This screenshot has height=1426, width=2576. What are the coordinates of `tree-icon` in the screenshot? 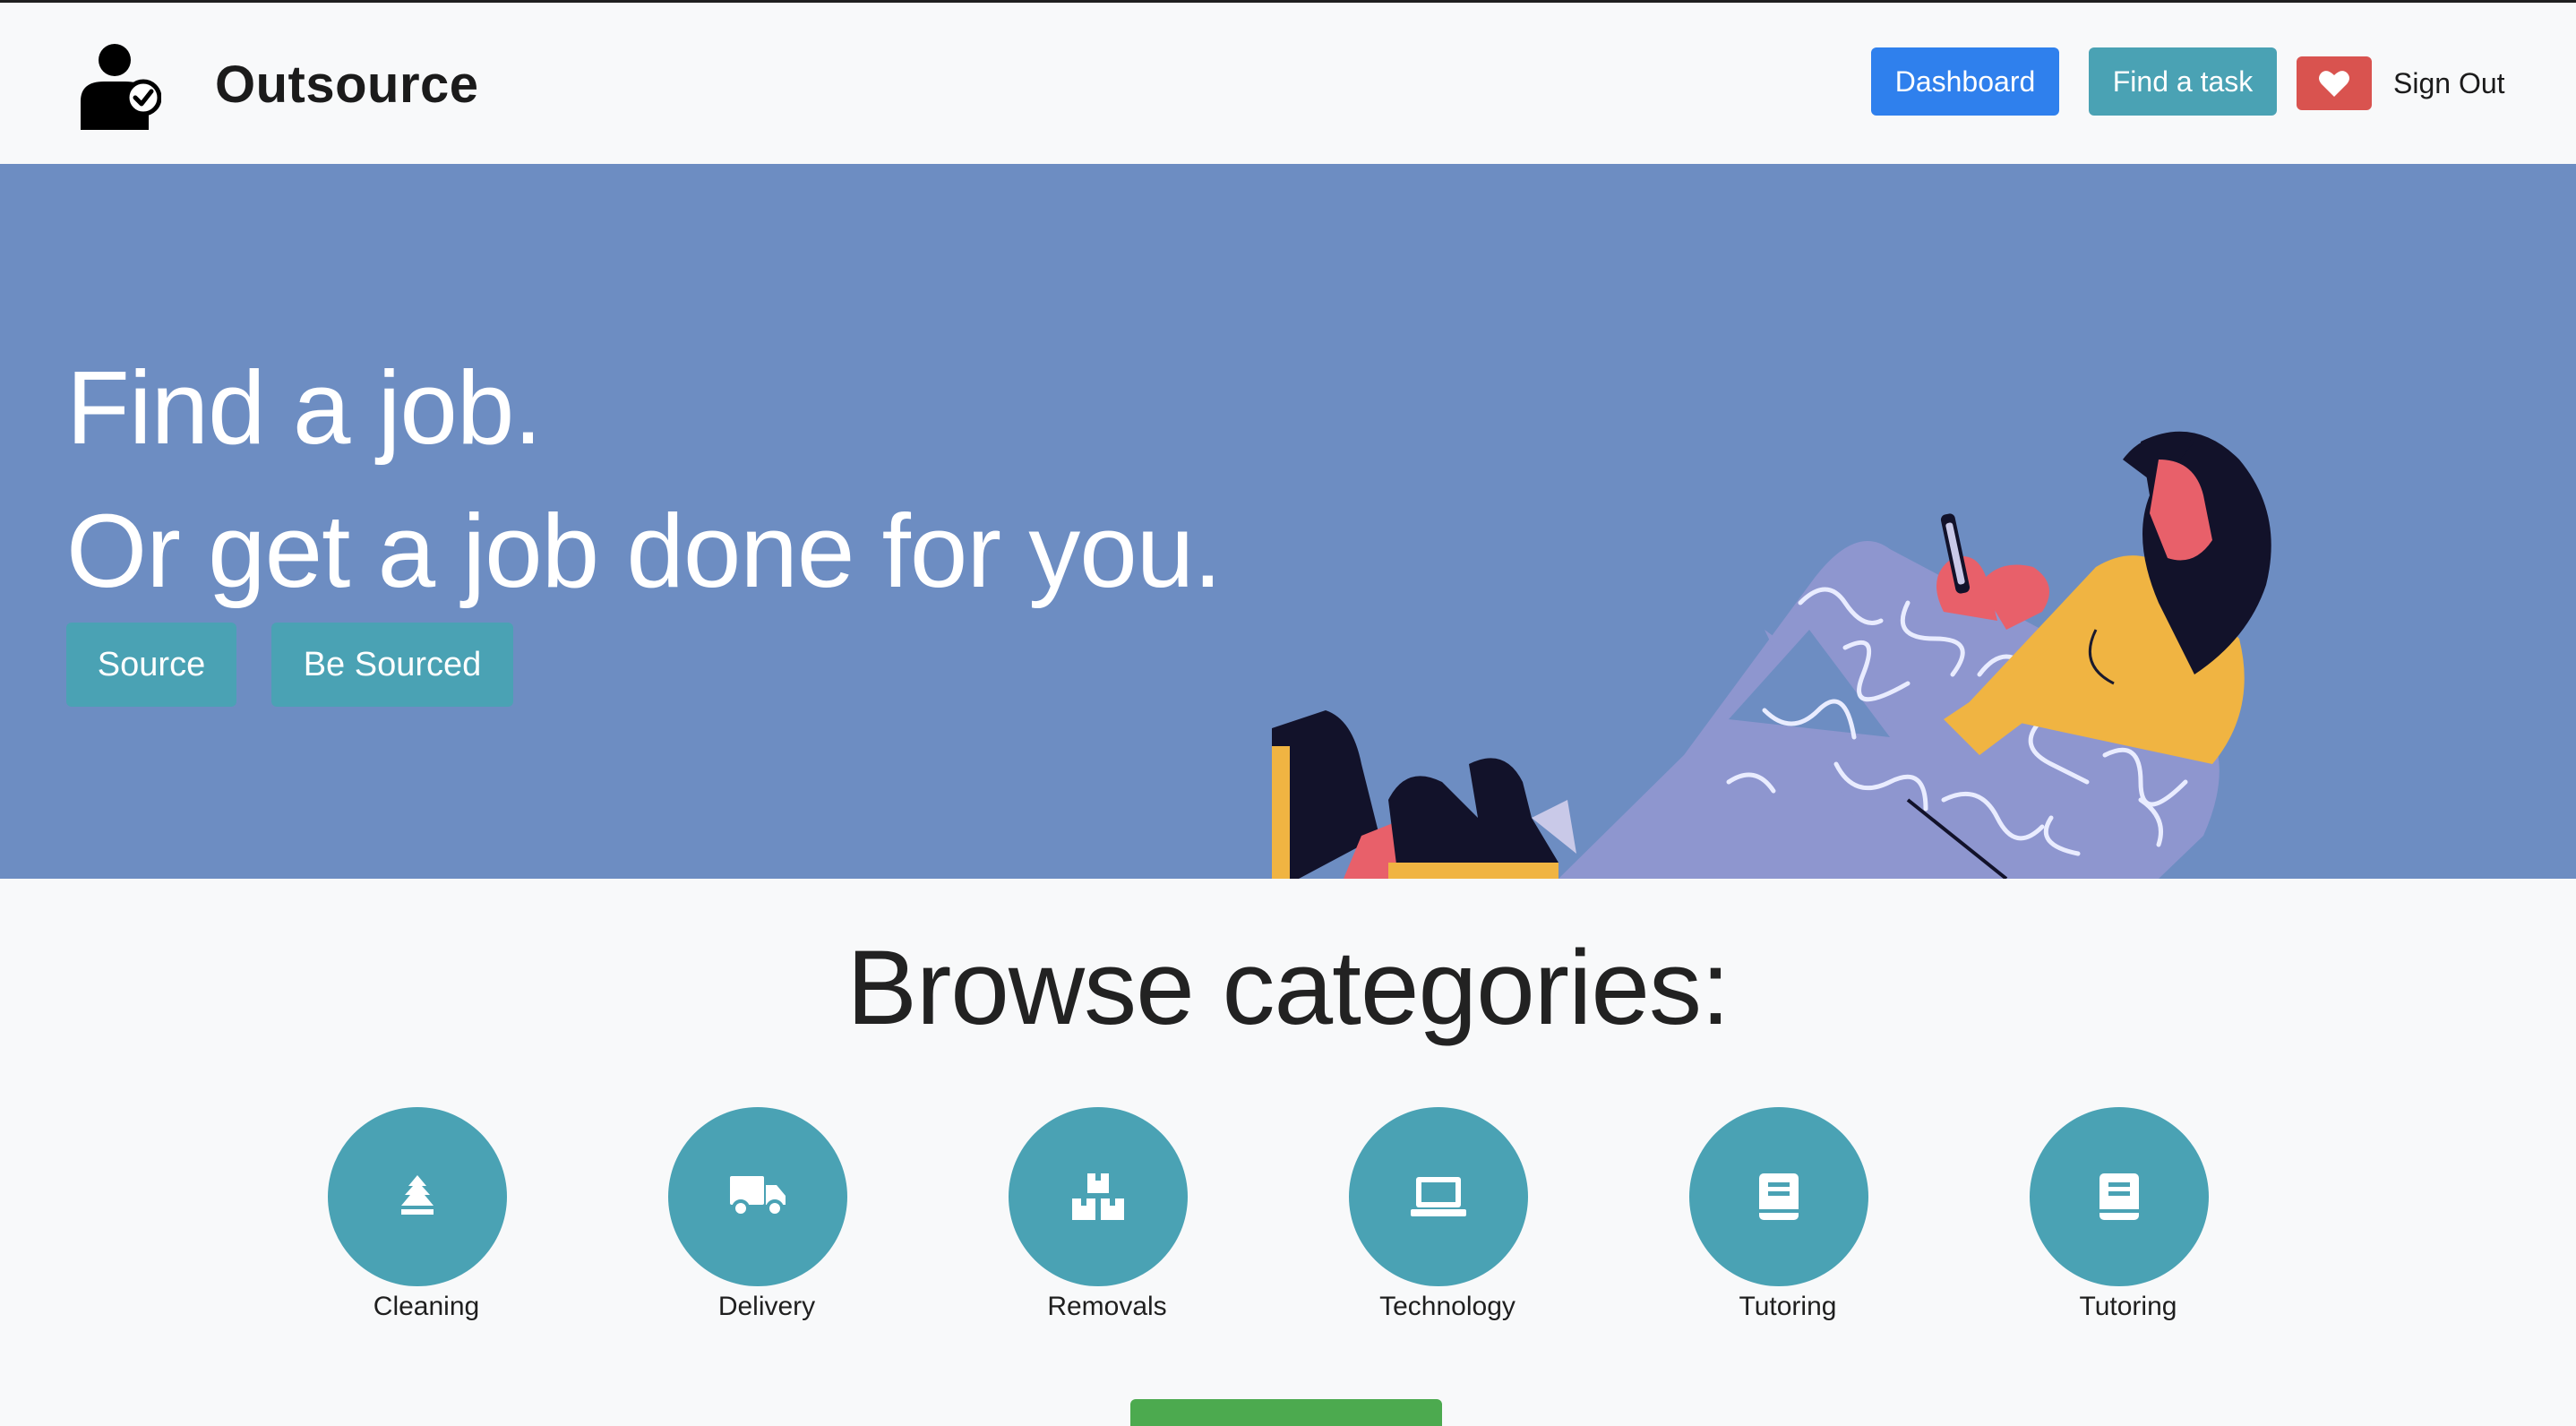 It's located at (417, 1195).